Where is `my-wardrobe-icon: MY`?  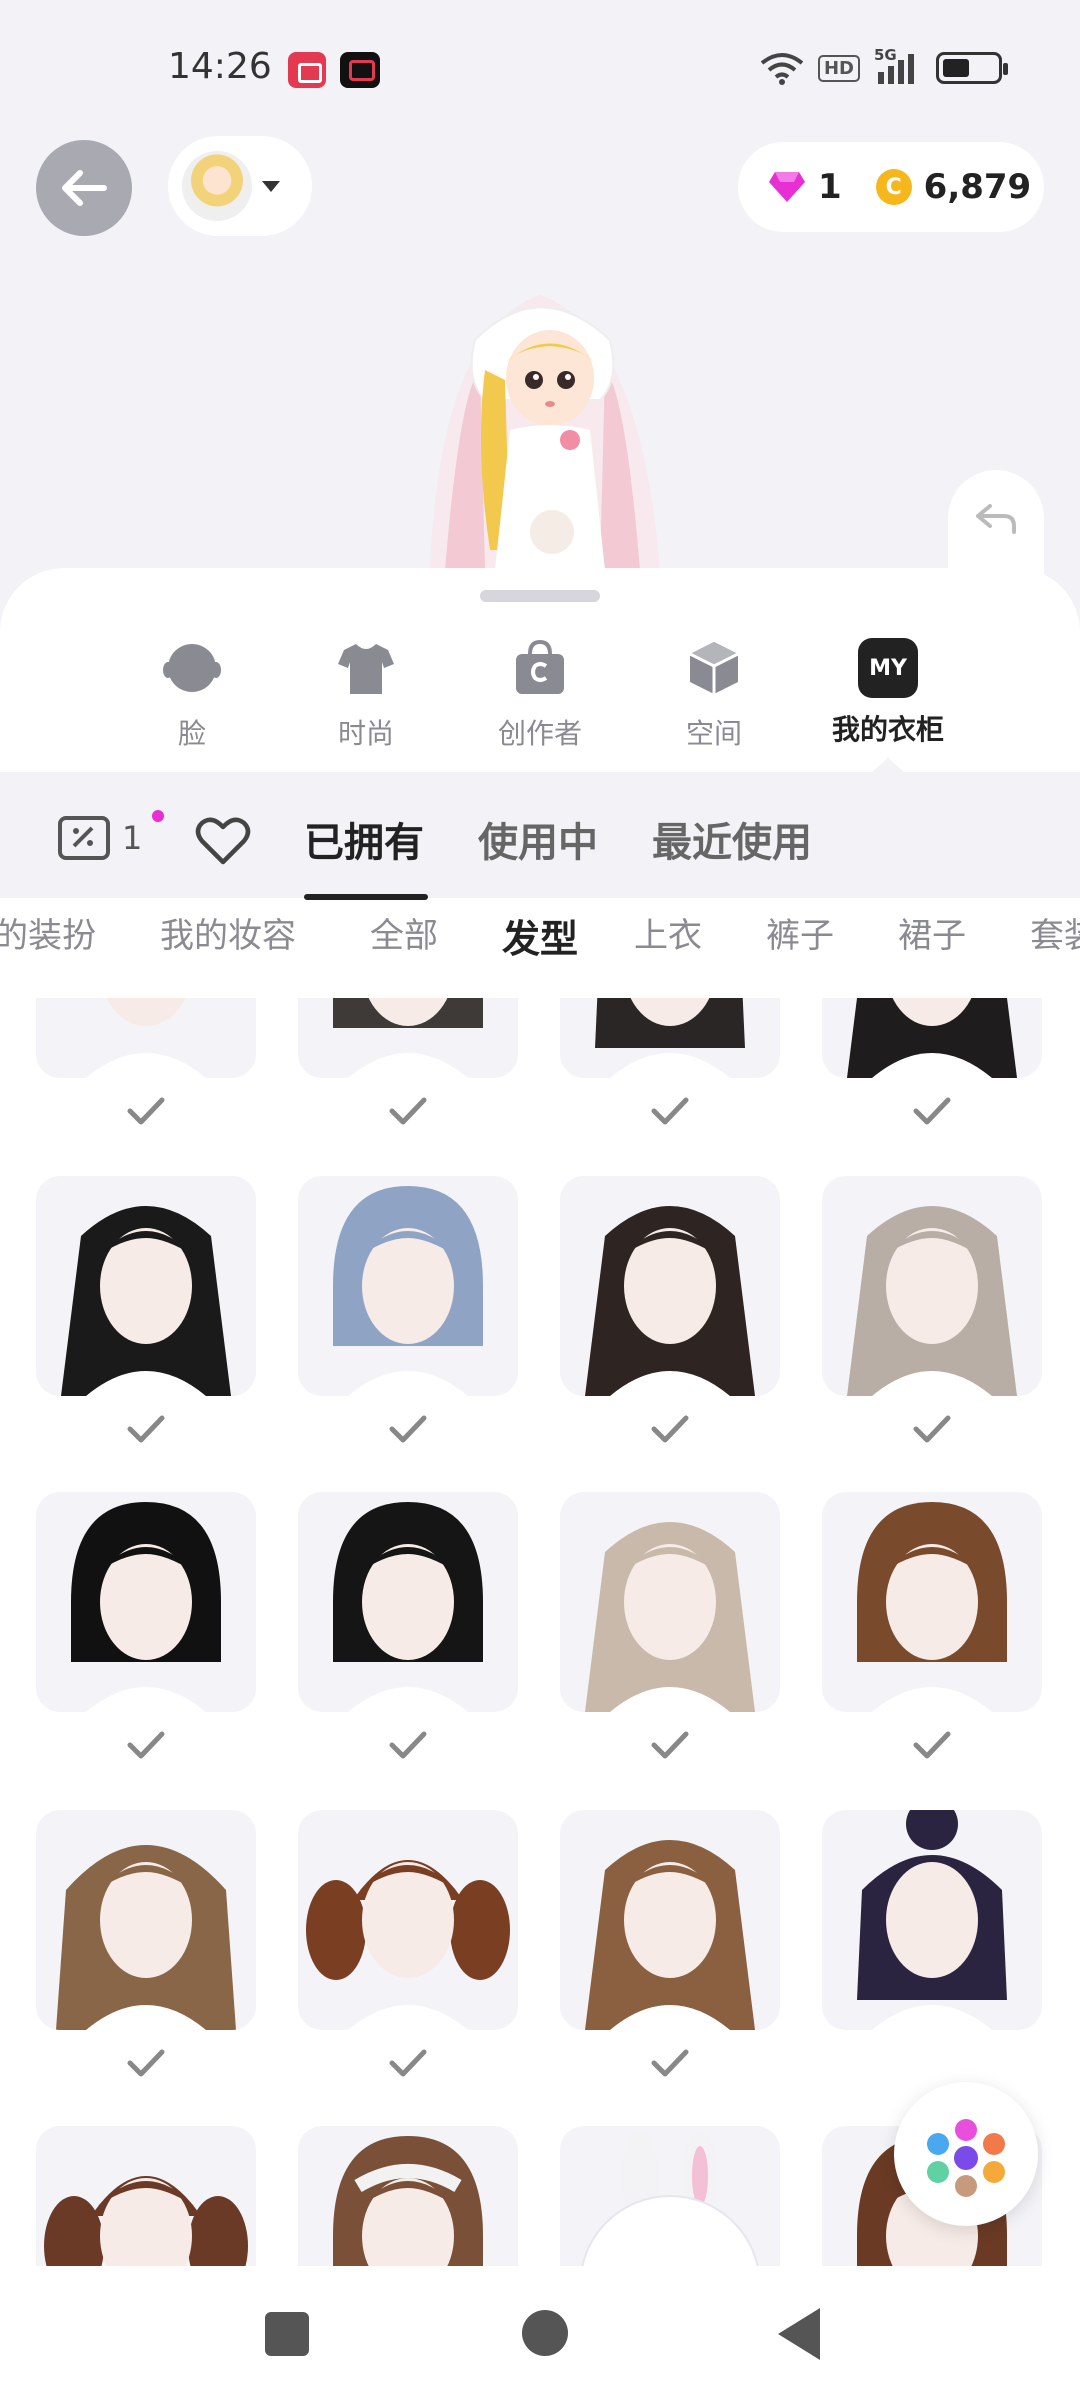 my-wardrobe-icon: MY is located at coordinates (888, 668).